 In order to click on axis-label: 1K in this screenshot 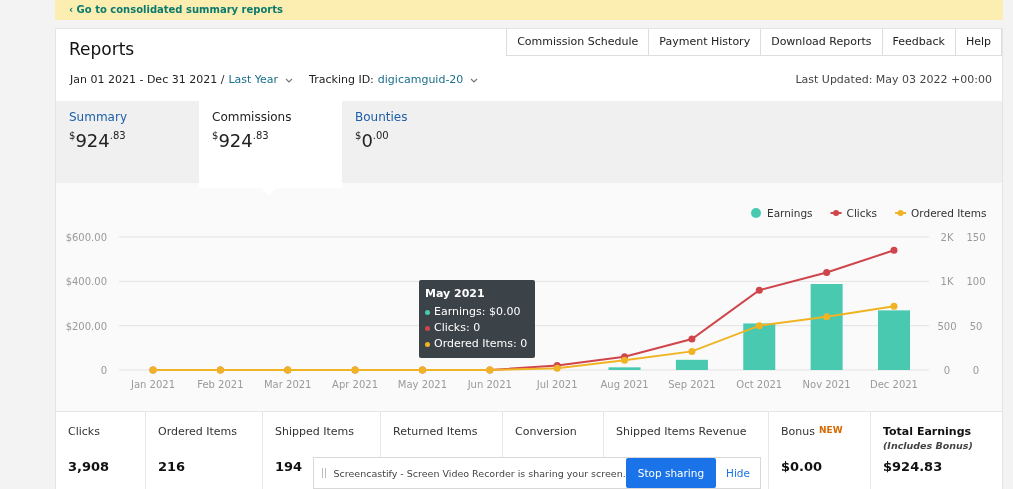, I will do `click(947, 282)`.